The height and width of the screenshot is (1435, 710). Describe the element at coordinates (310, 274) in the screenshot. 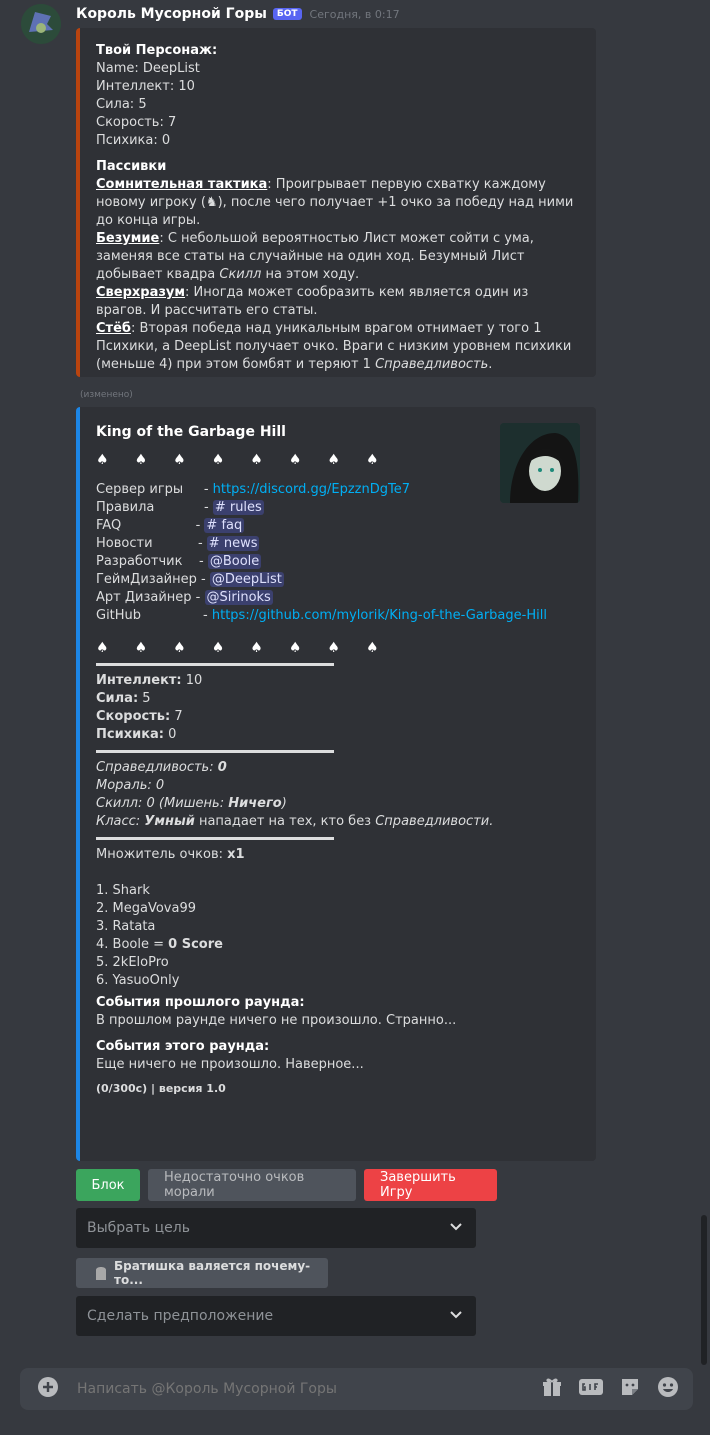

I see `passive-text: на этом ходу.` at that location.